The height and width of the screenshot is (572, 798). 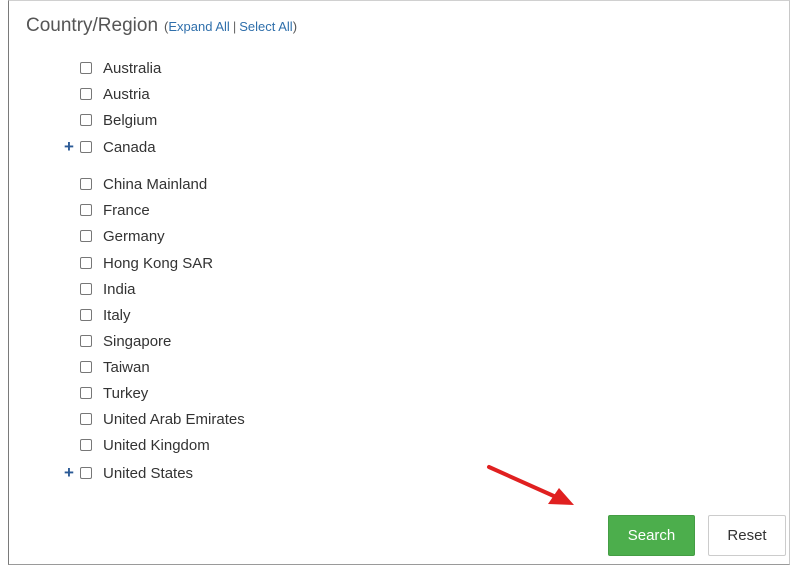 I want to click on country-item: Singapore, so click(x=125, y=341).